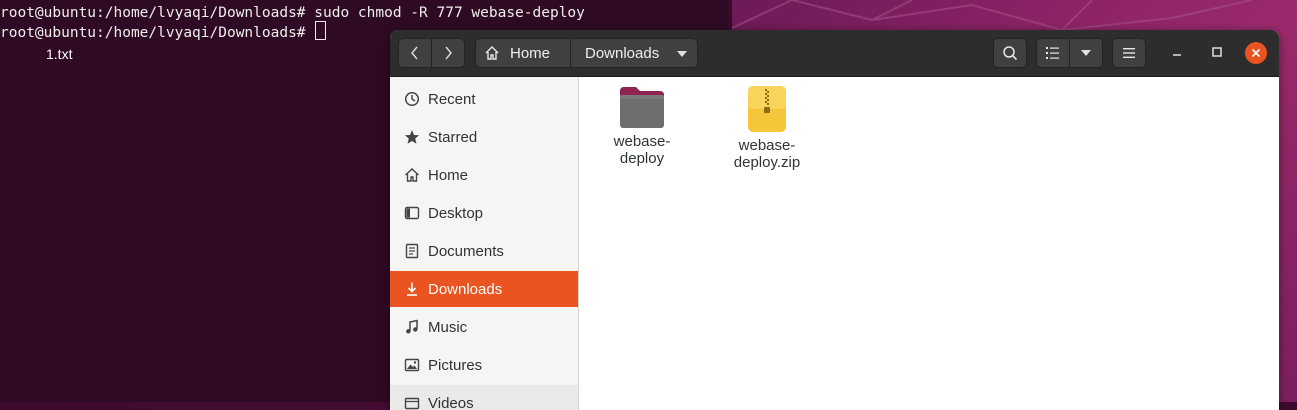  I want to click on sidebar-item-label: Home, so click(448, 175).